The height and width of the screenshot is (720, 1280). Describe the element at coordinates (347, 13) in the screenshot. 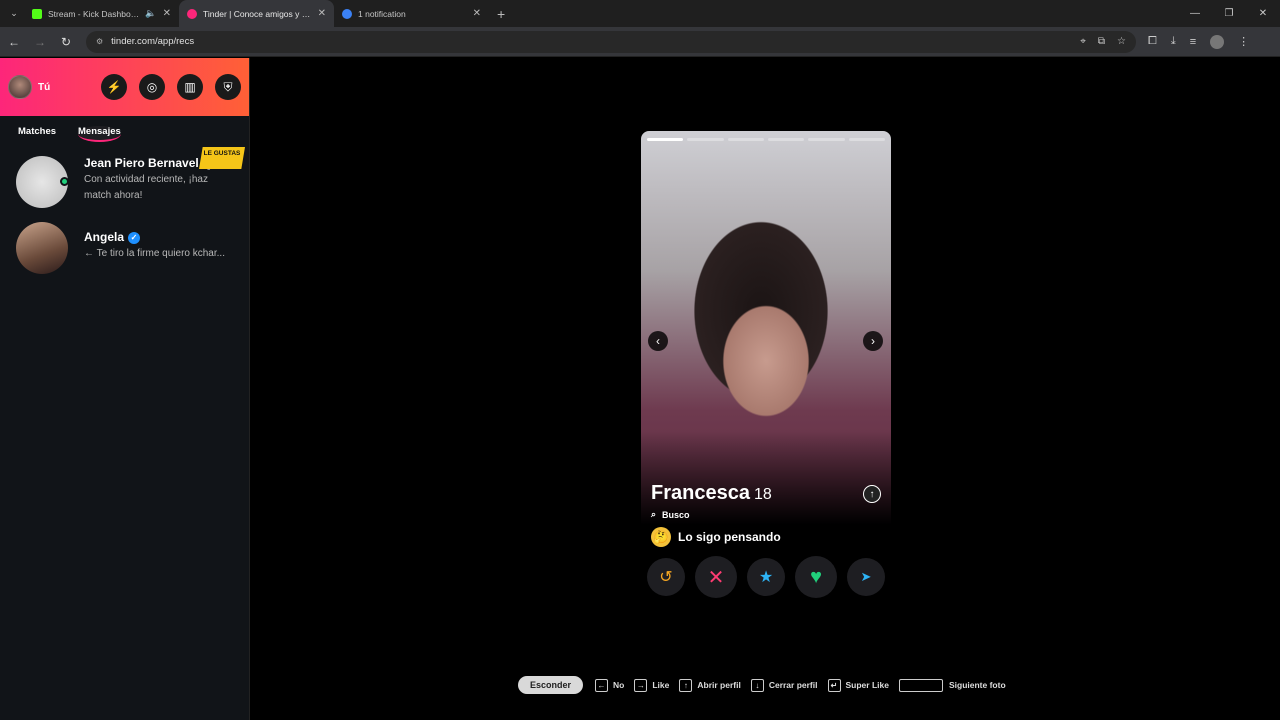

I see `notification-favicon-icon` at that location.